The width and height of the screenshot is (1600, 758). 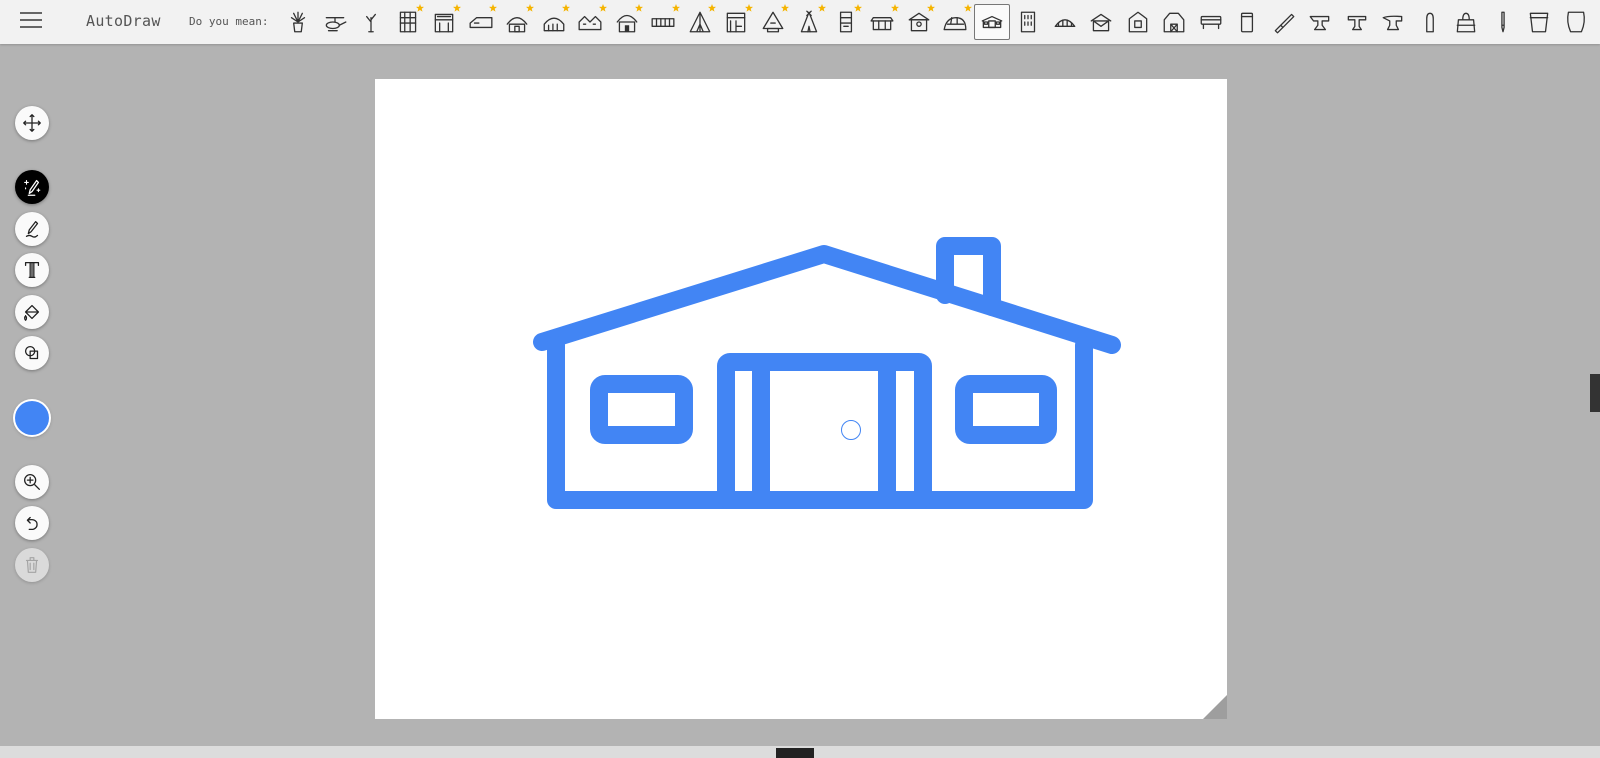 I want to click on suggestion-bench, so click(x=1211, y=22).